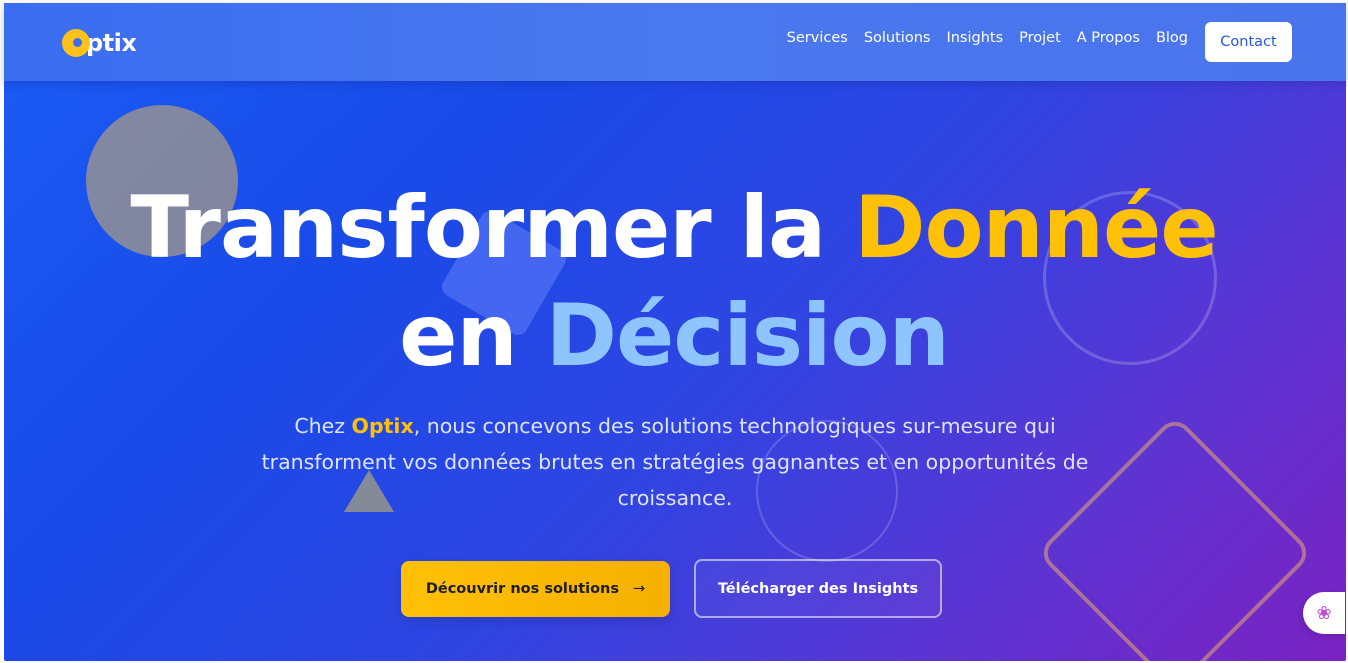  What do you see at coordinates (747, 336) in the screenshot?
I see `hero-title-highlight-decision: Décision` at bounding box center [747, 336].